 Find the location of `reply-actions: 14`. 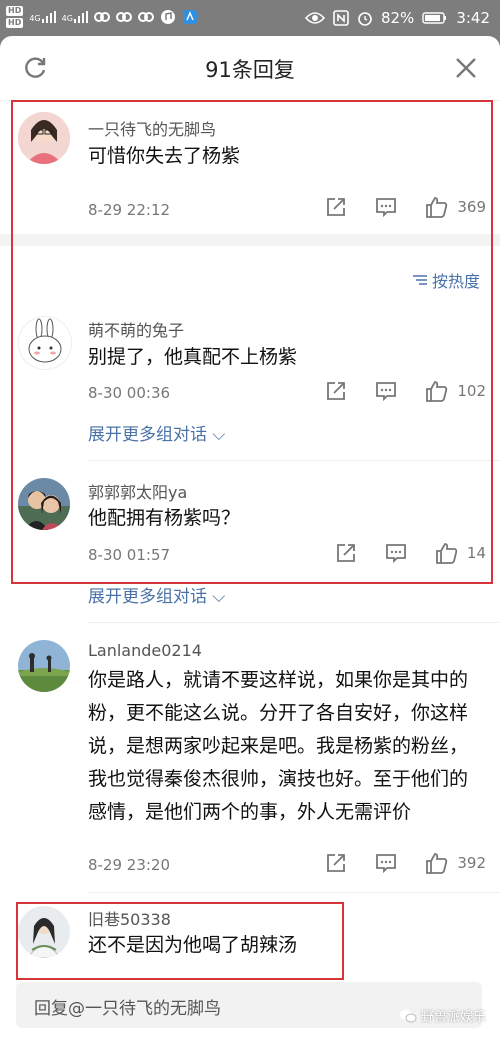

reply-actions: 14 is located at coordinates (396, 553).